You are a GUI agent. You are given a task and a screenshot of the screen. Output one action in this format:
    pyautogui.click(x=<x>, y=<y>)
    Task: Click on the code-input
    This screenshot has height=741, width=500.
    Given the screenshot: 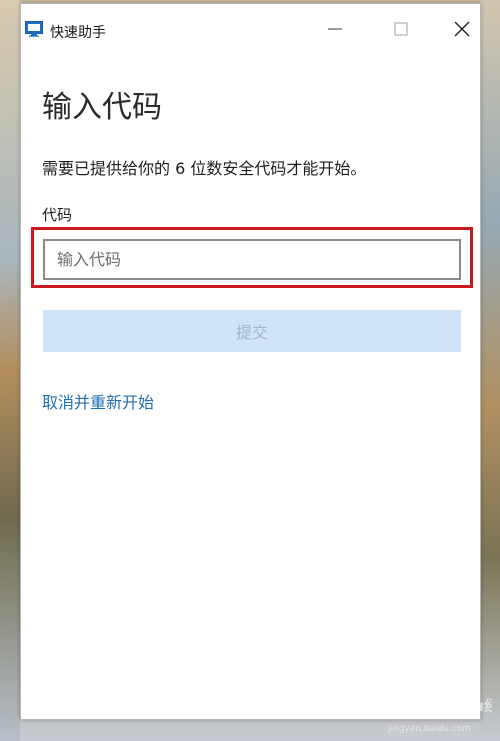 What is the action you would take?
    pyautogui.click(x=252, y=259)
    